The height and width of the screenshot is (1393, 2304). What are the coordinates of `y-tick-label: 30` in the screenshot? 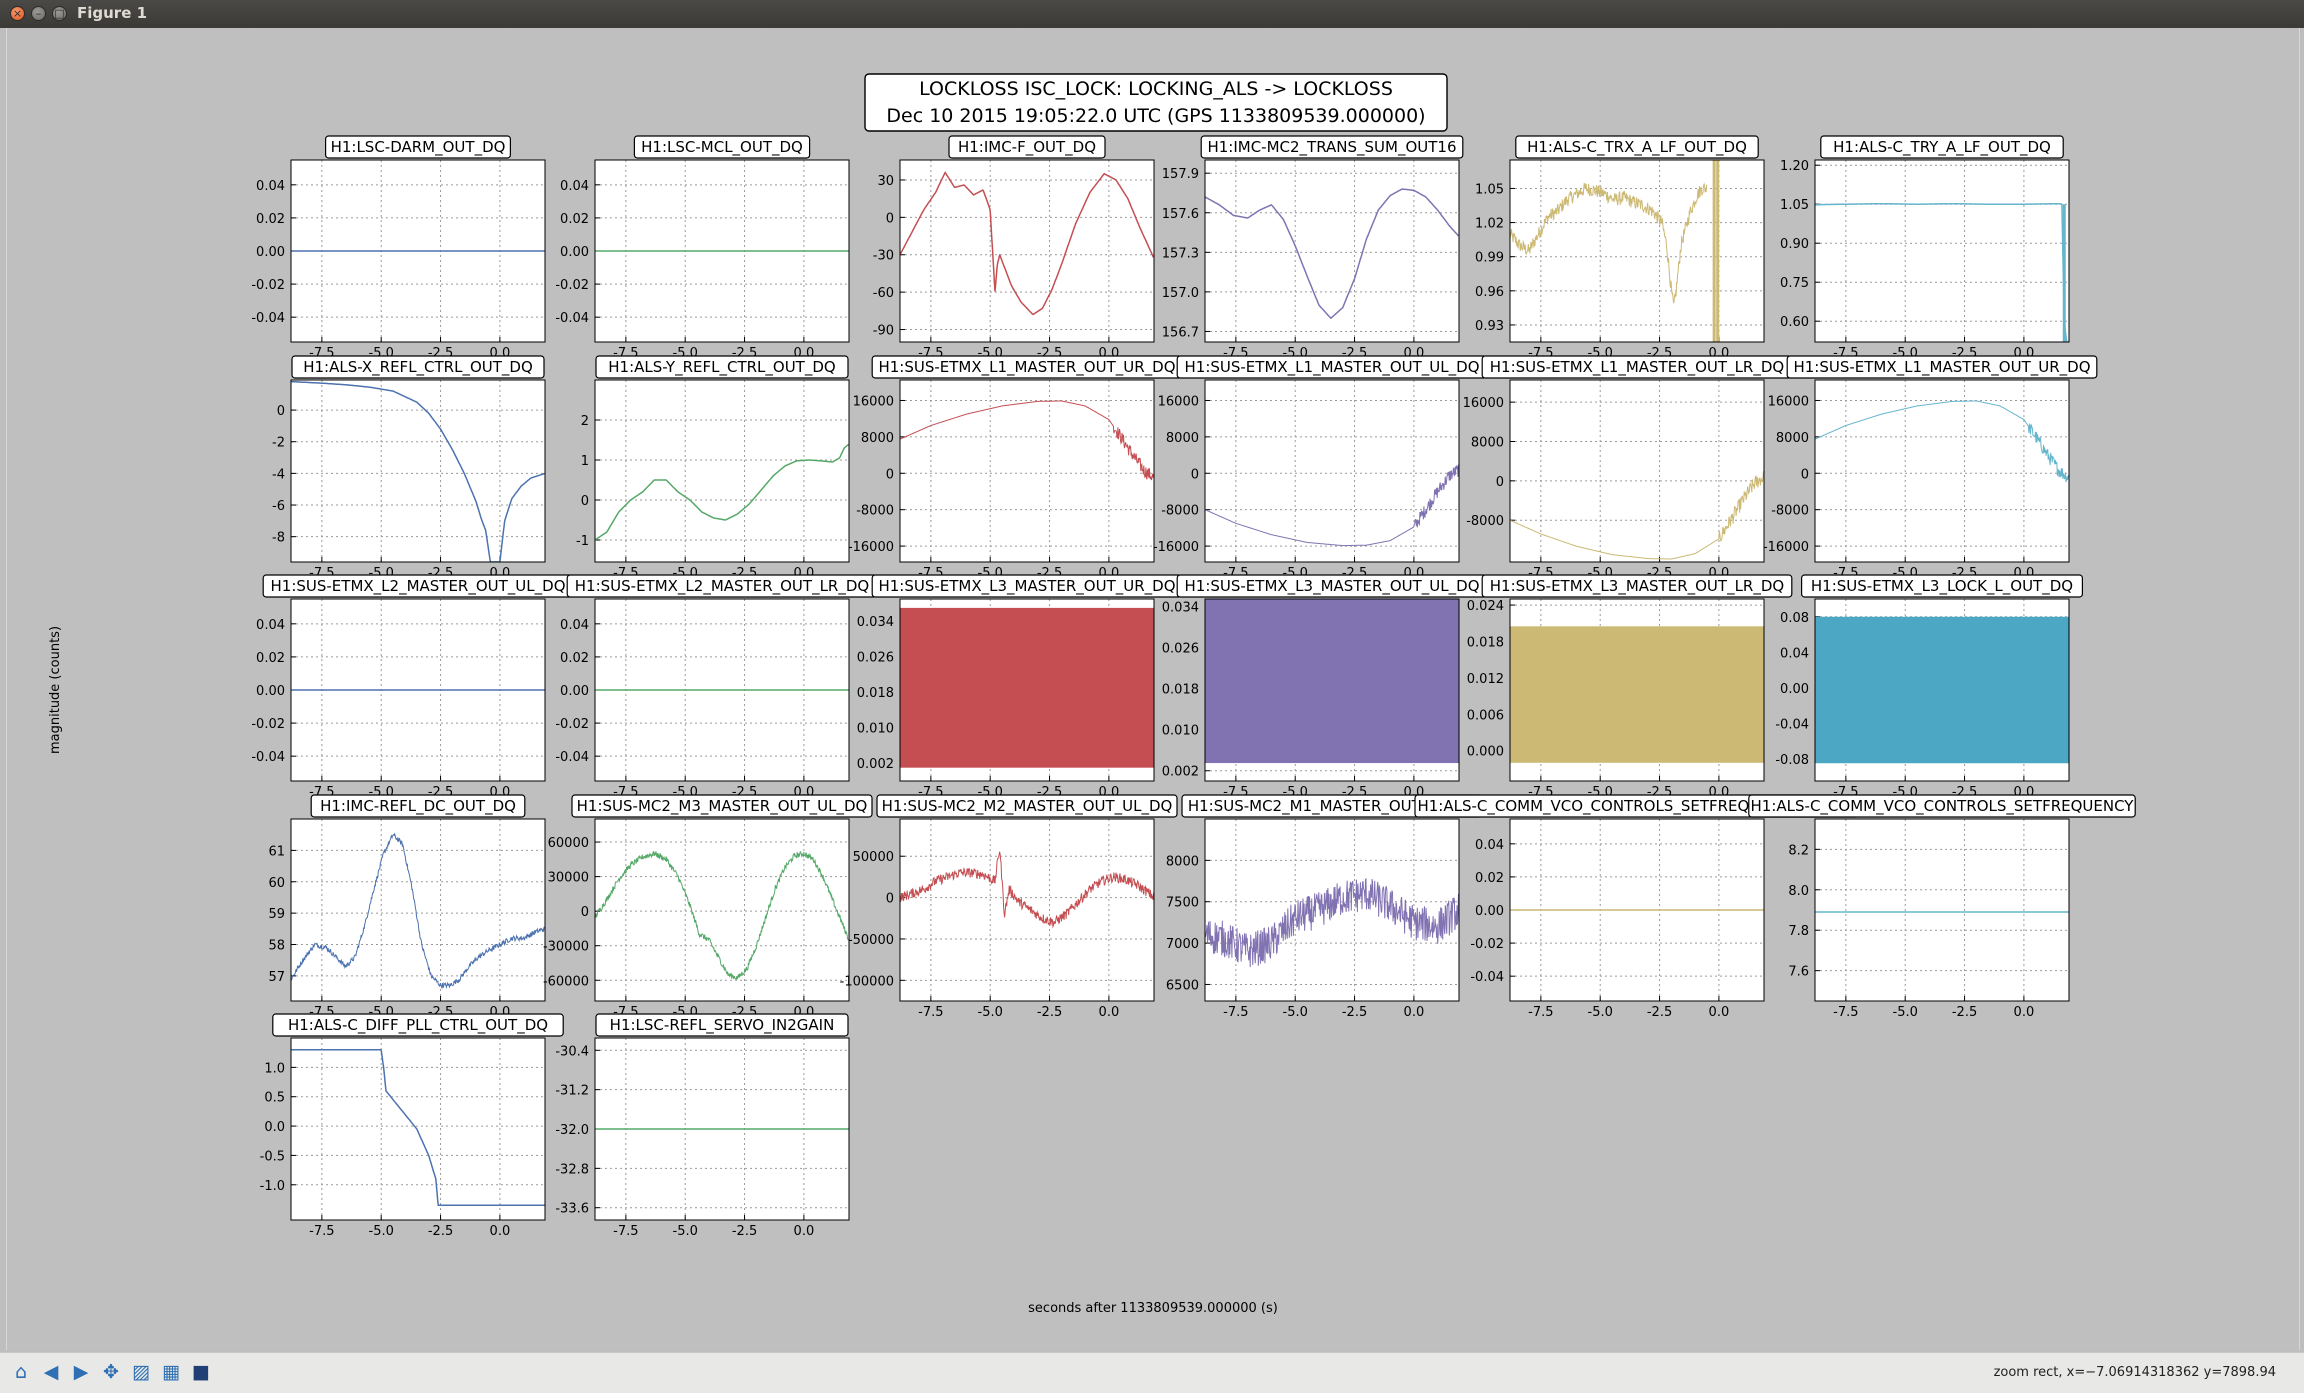 It's located at (885, 181).